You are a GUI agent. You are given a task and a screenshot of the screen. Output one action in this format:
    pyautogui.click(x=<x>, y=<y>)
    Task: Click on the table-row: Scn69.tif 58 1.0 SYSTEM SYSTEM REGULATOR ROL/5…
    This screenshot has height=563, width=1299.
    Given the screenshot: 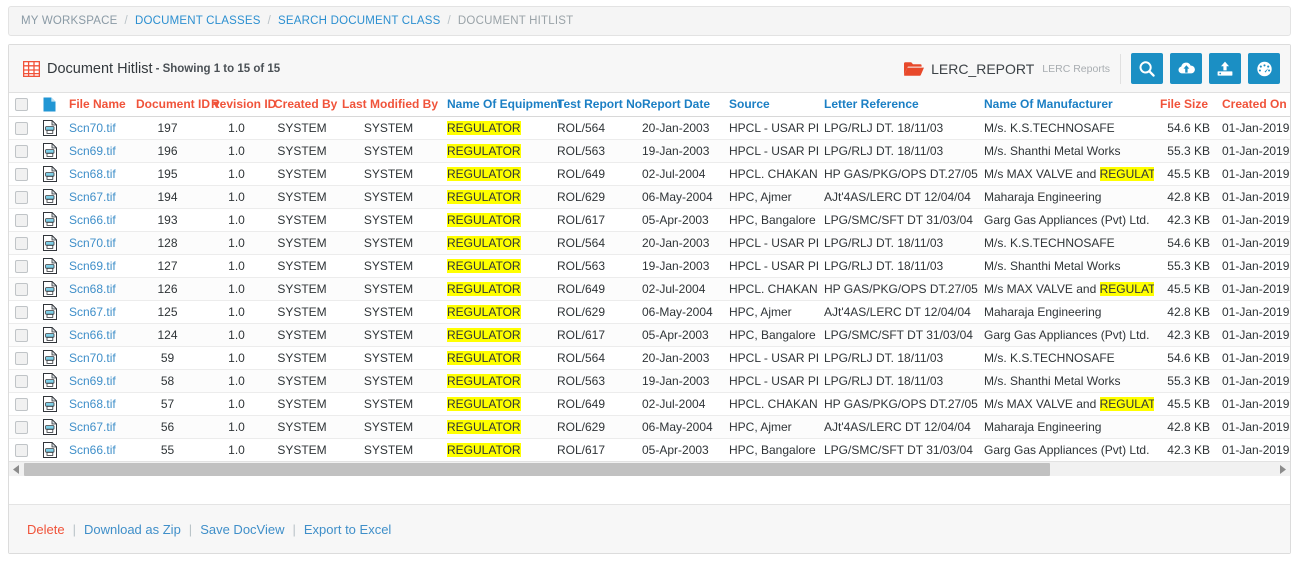 What is the action you would take?
    pyautogui.click(x=649, y=381)
    